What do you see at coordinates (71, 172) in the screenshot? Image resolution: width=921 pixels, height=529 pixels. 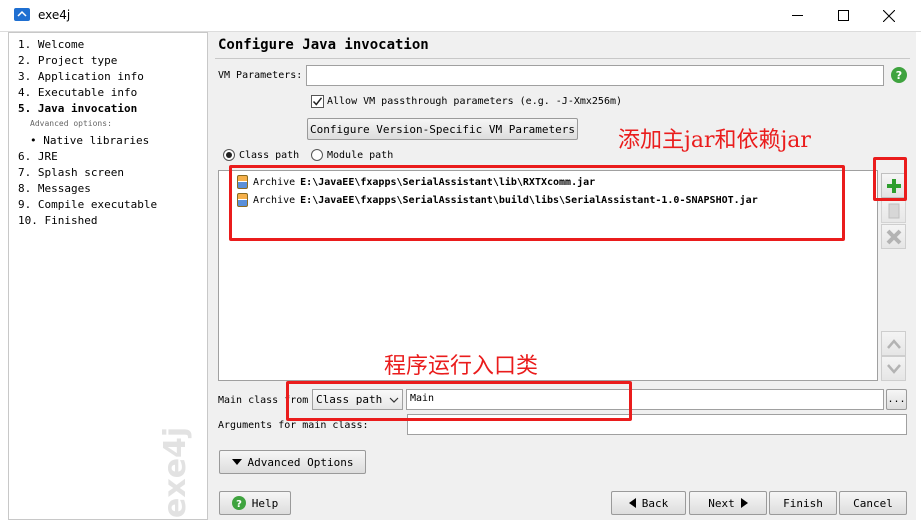 I see `step-splash-screen: 7. Splash screen` at bounding box center [71, 172].